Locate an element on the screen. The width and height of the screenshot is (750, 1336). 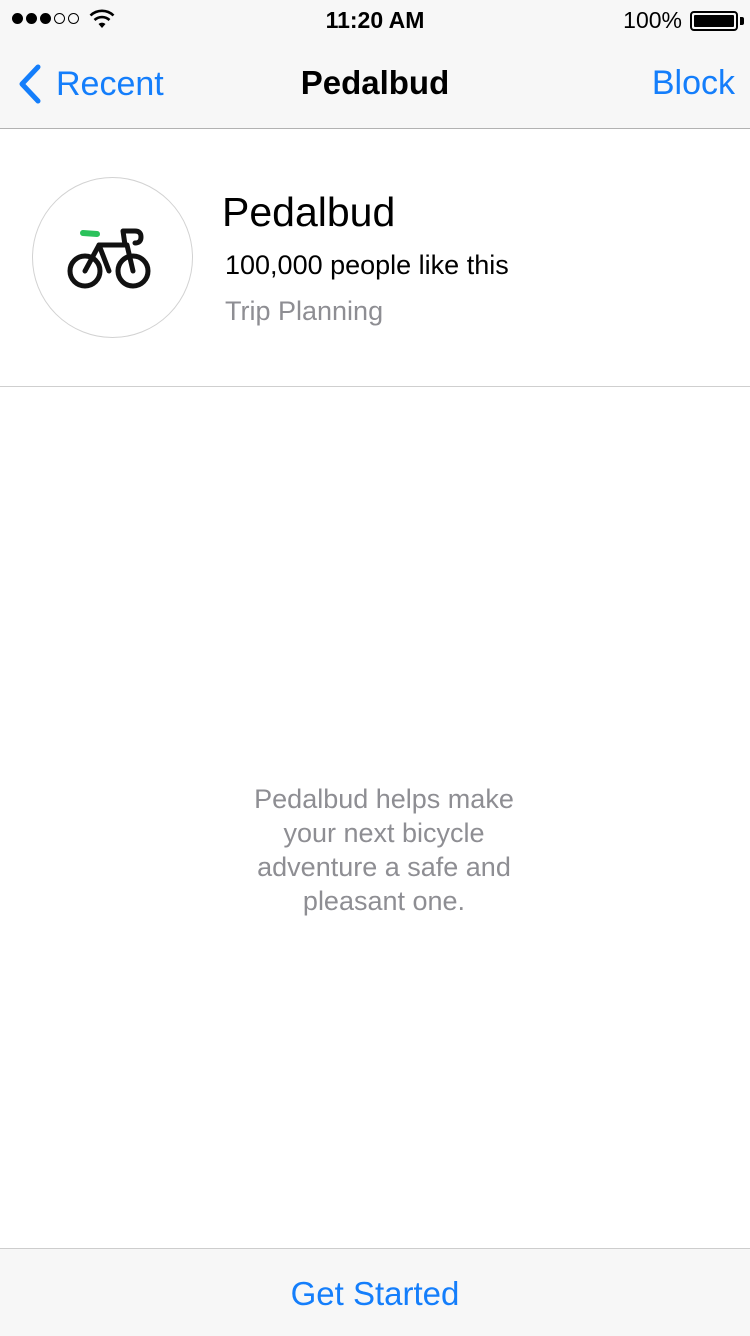
category-label: Trip Planning is located at coordinates (304, 311).